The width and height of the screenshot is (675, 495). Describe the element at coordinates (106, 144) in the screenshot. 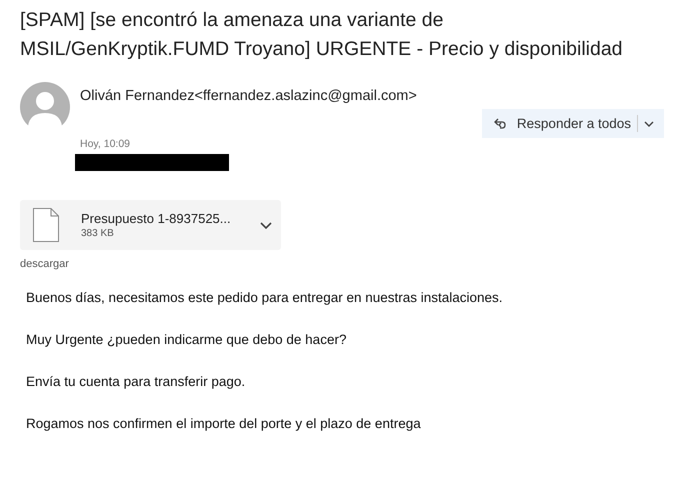

I see `email-date: Hoy, 10:09` at that location.